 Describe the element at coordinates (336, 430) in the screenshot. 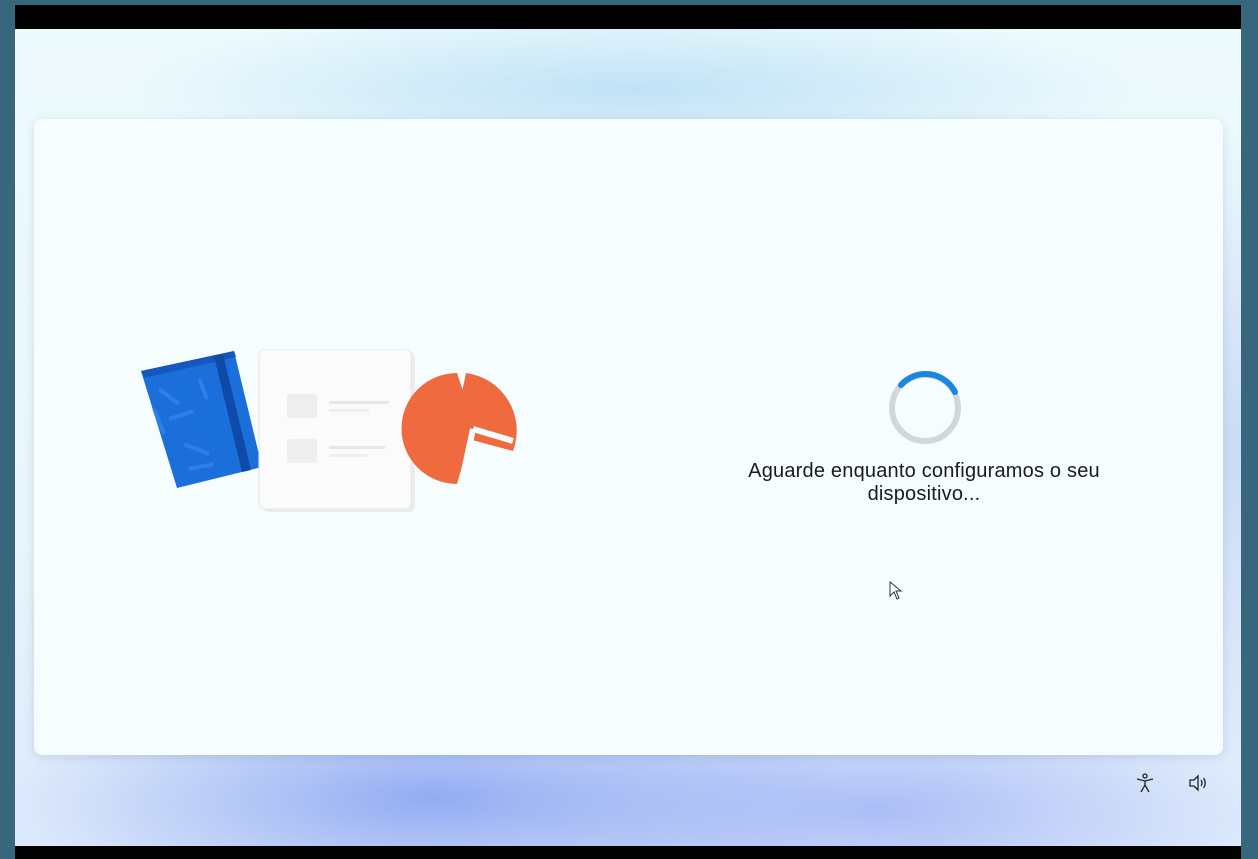

I see `checklist-icon` at that location.